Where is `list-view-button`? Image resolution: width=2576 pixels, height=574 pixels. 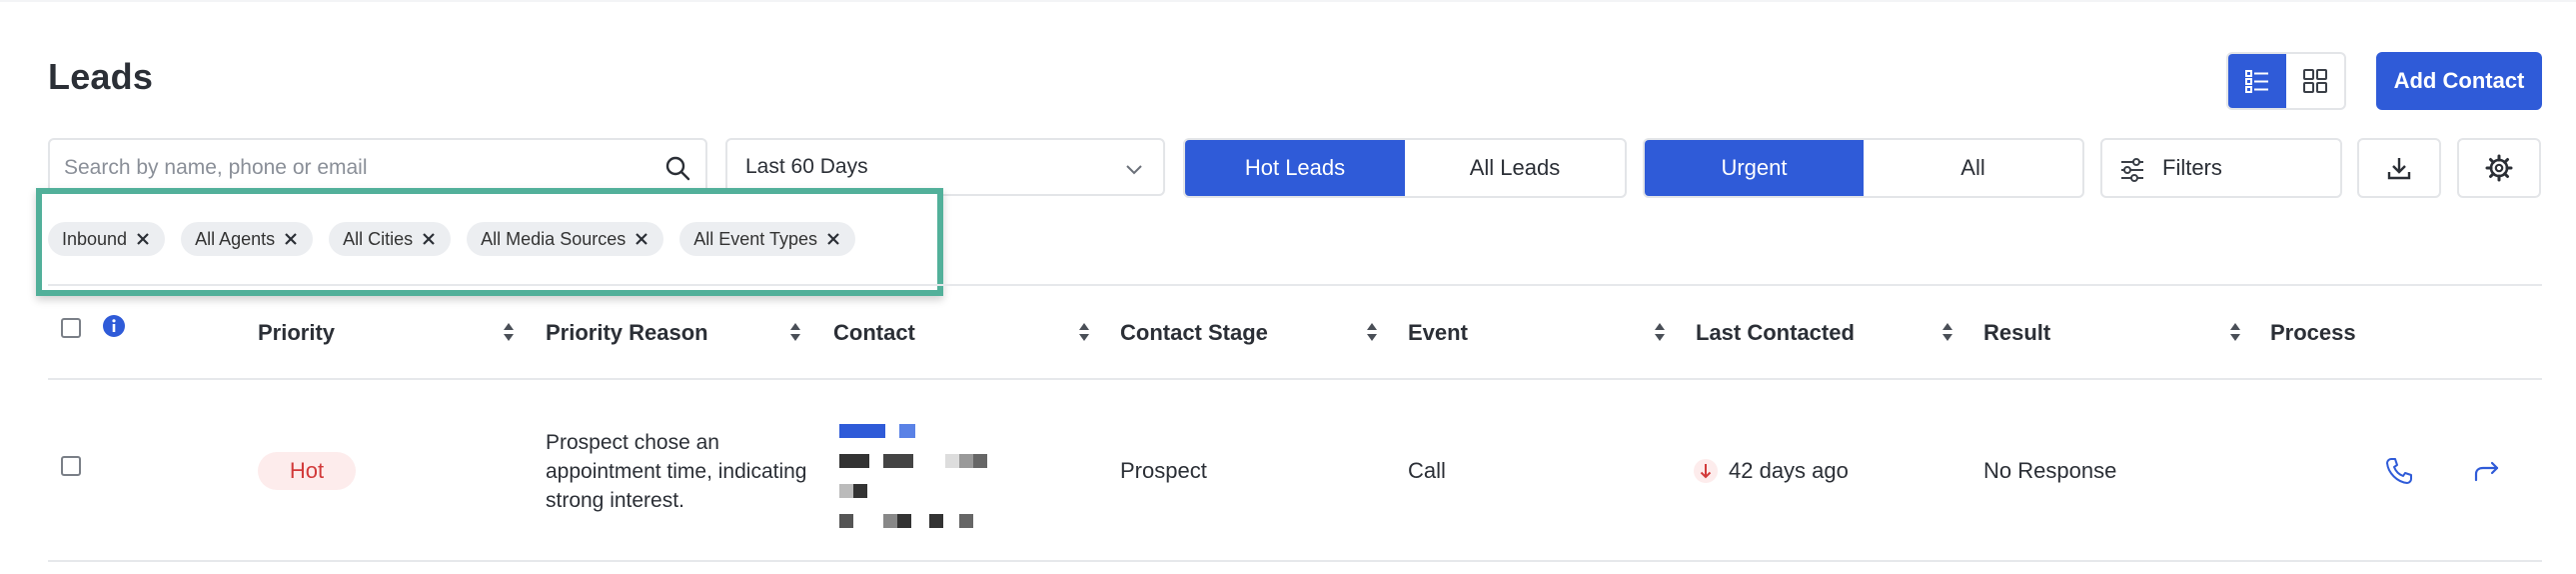
list-view-button is located at coordinates (2257, 81).